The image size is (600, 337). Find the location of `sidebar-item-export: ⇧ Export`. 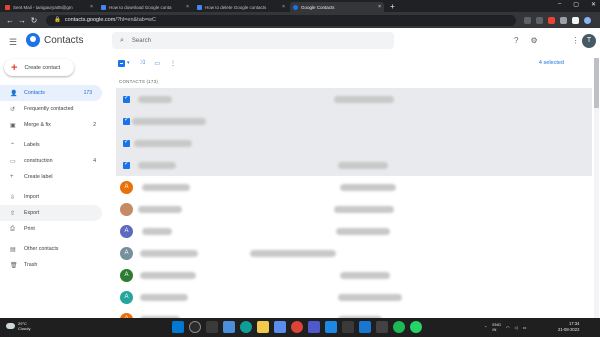

sidebar-item-export: ⇧ Export is located at coordinates (51, 213).